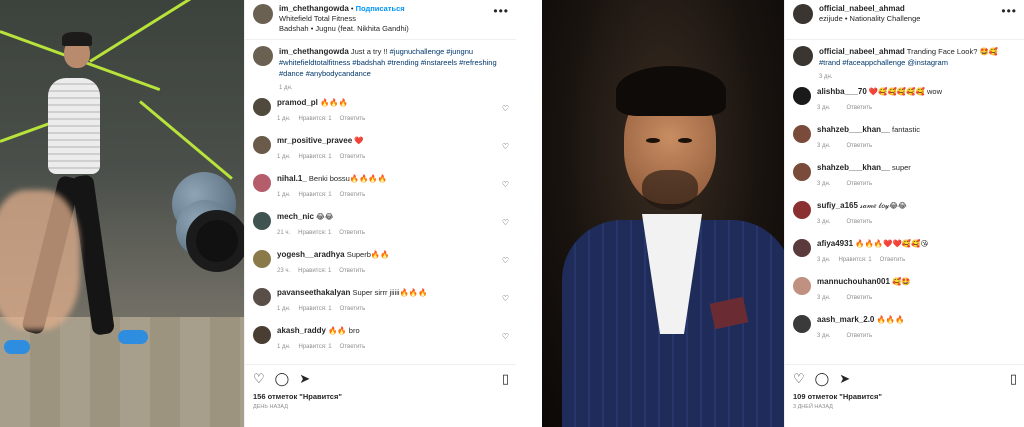 Image resolution: width=1024 pixels, height=427 pixels. I want to click on comment-text: super, so click(901, 167).